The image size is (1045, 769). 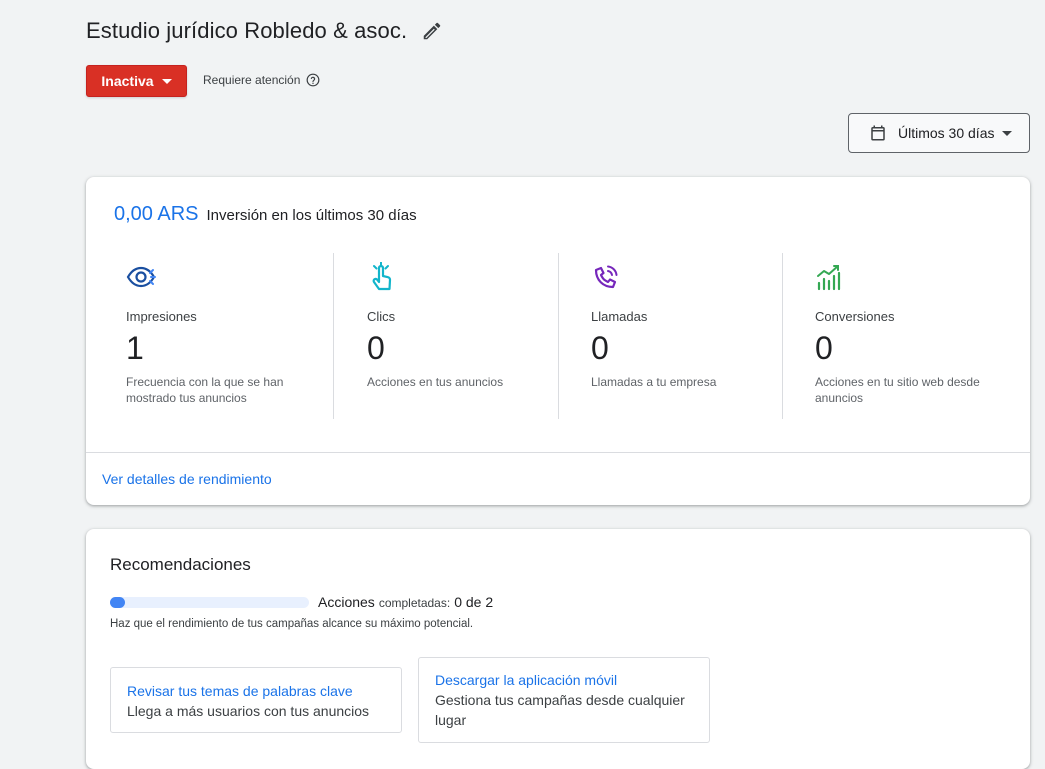 I want to click on metric-value: 1, so click(x=135, y=348).